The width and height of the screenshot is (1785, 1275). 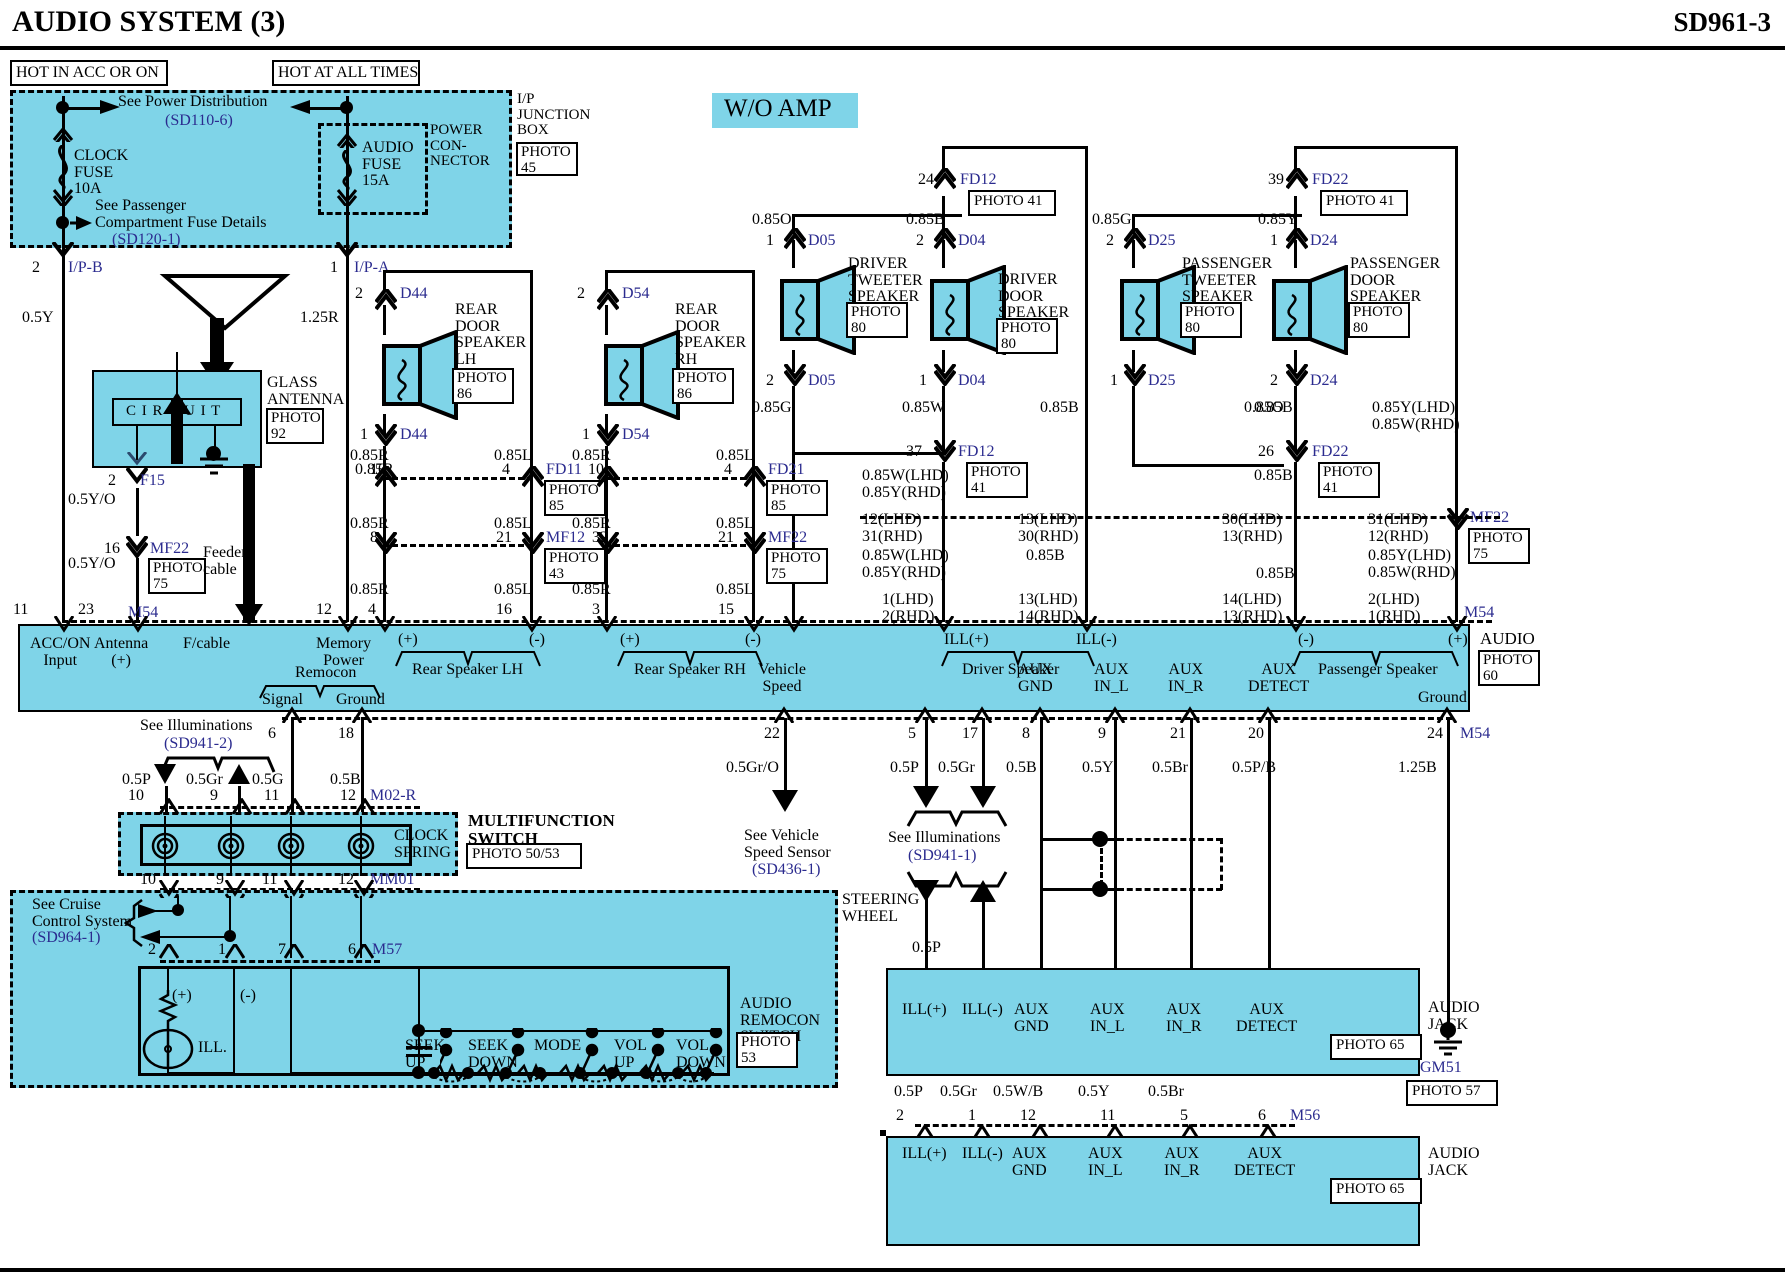 What do you see at coordinates (270, 961) in the screenshot?
I see `harness-dash-m57` at bounding box center [270, 961].